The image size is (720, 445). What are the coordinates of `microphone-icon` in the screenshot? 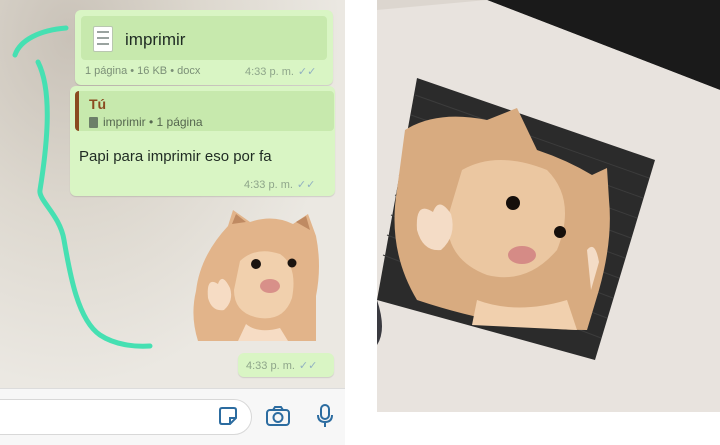 It's located at (325, 416).